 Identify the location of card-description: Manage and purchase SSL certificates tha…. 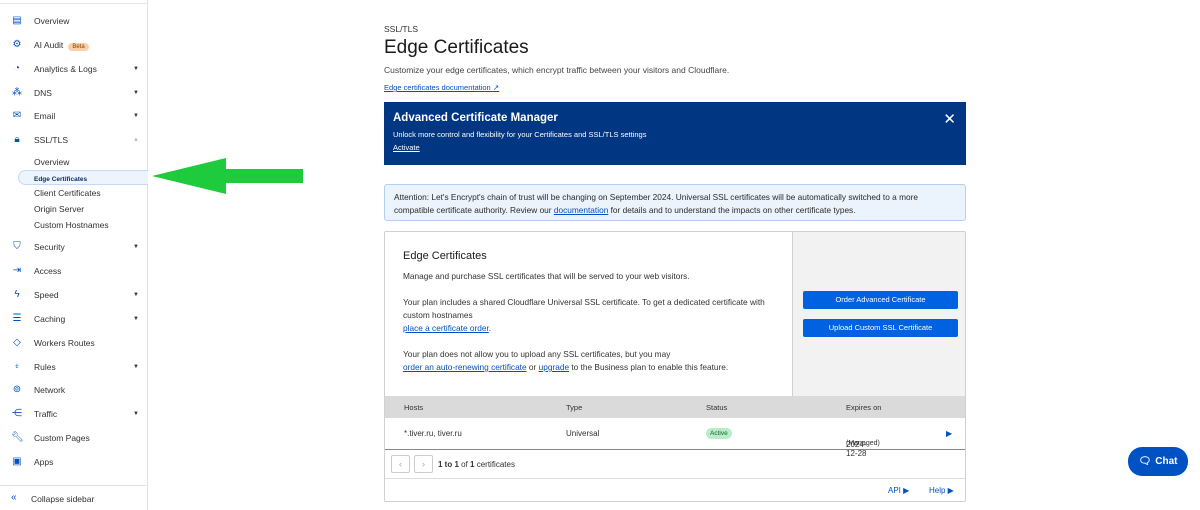
(546, 276).